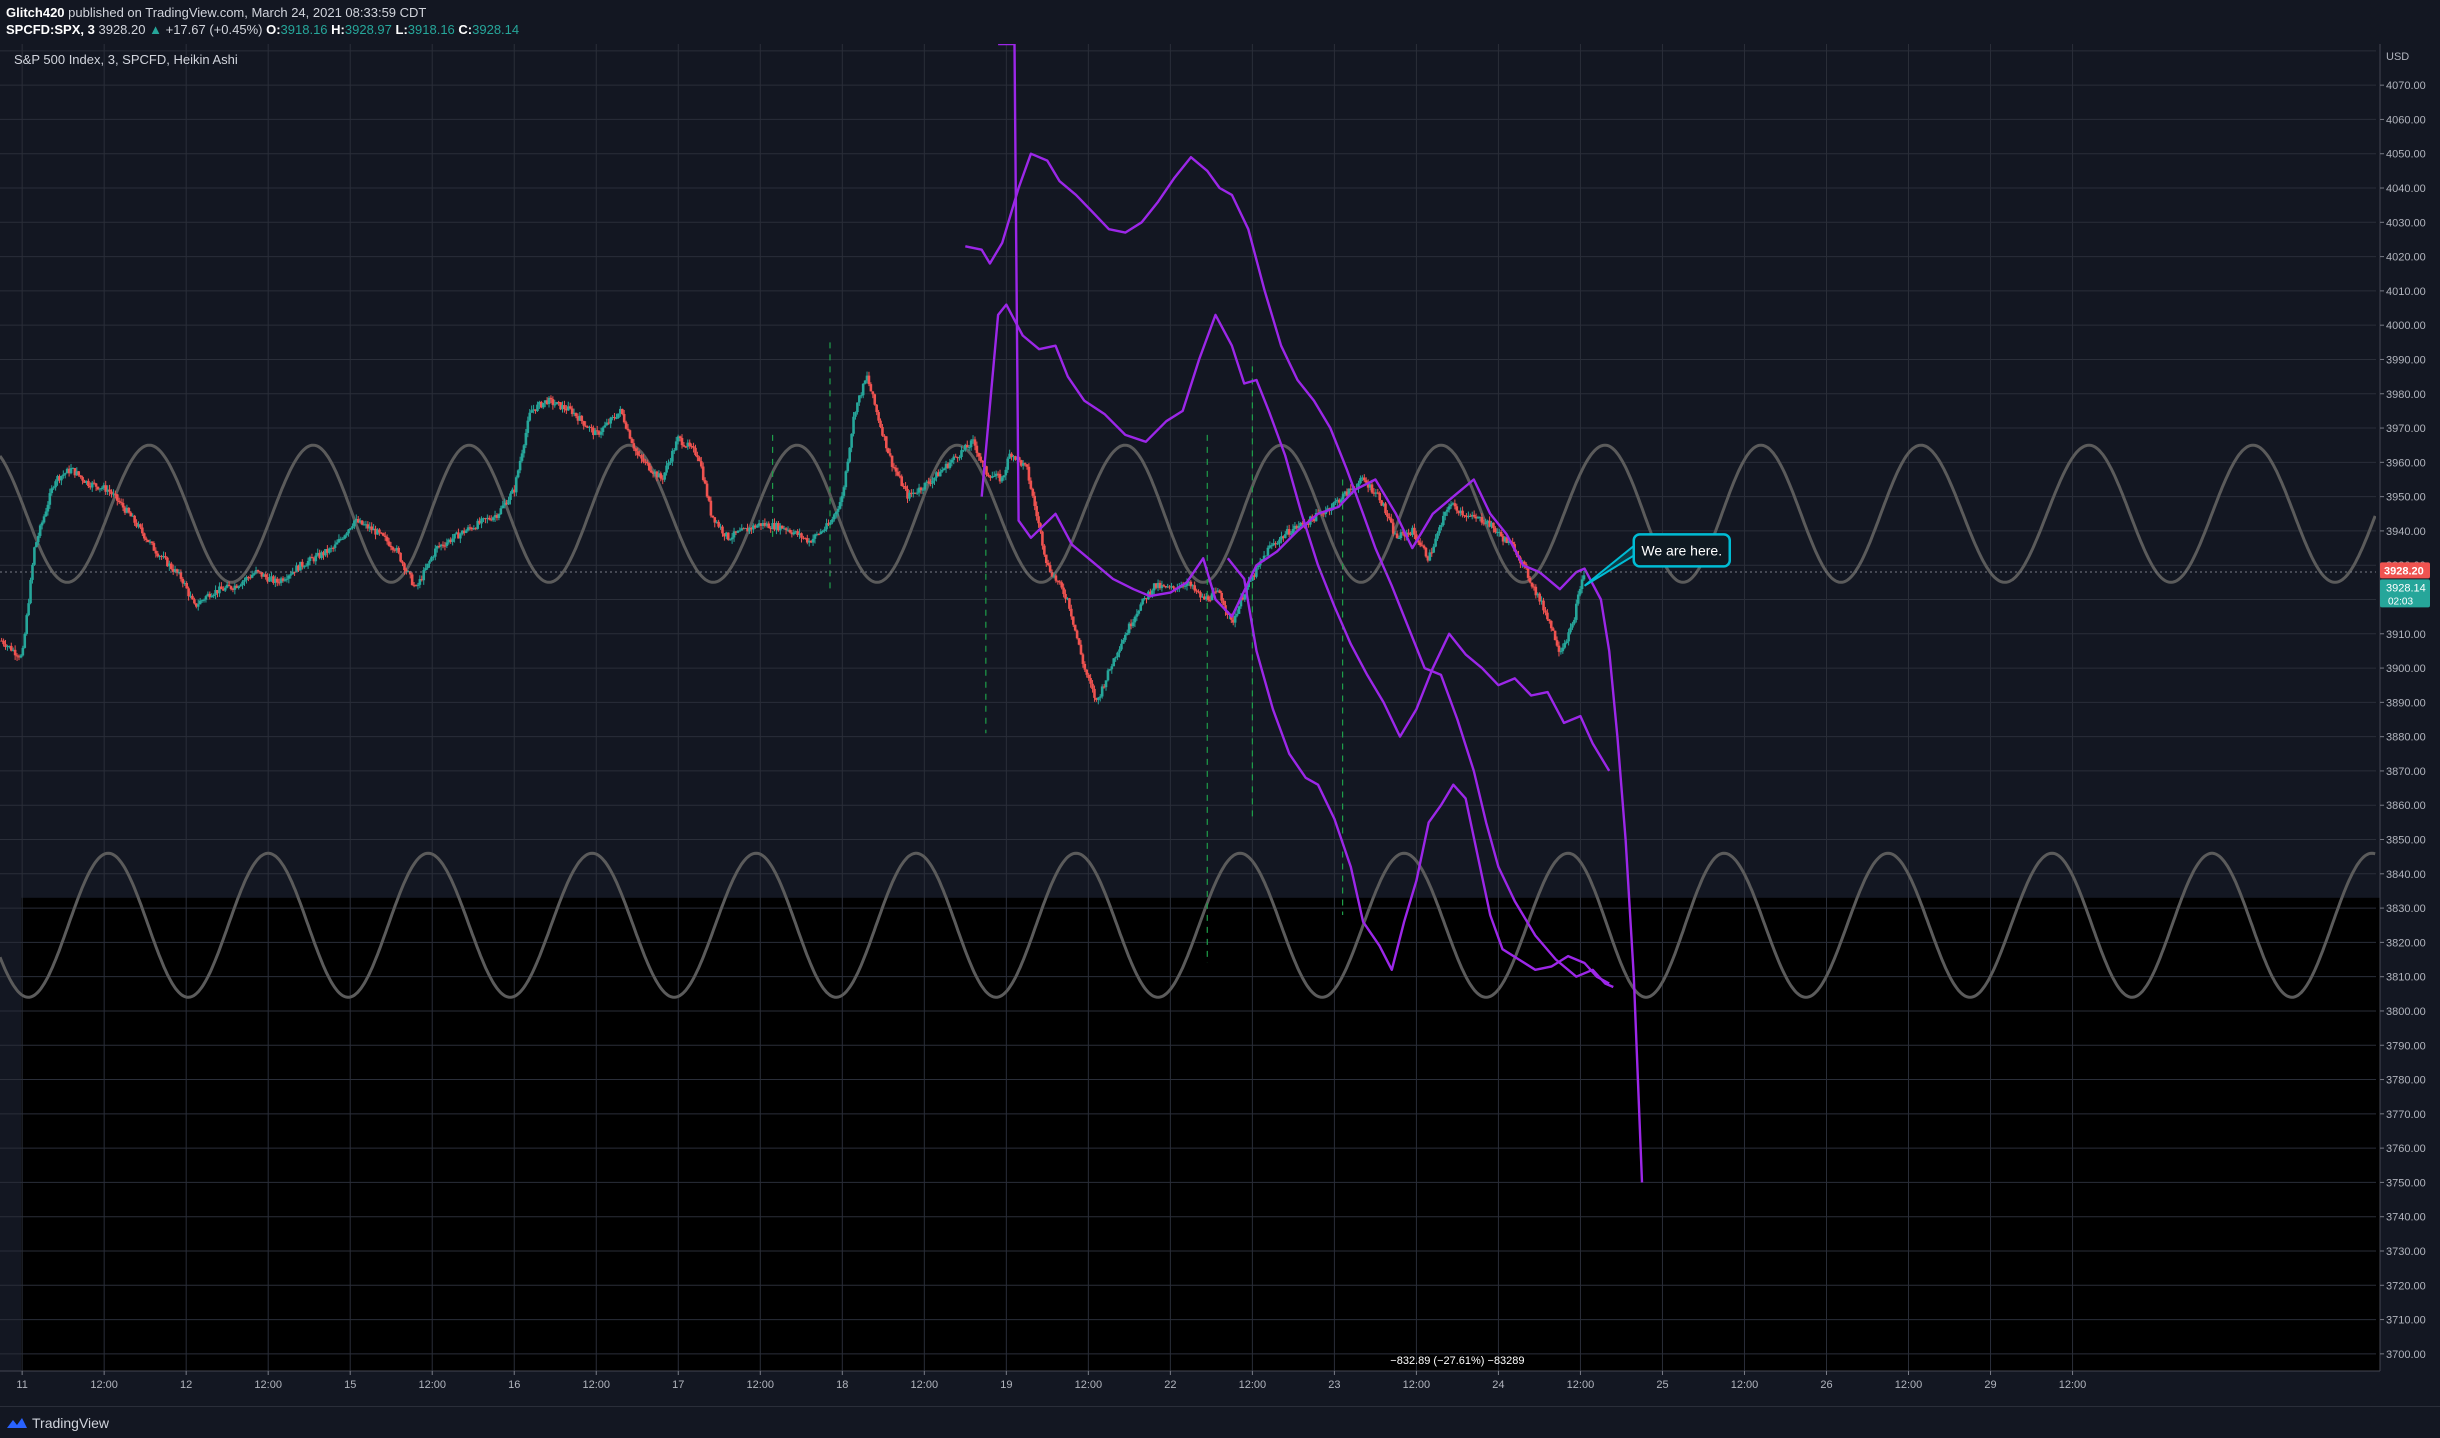  What do you see at coordinates (2404, 571) in the screenshot?
I see `current-price-label: 3928.20` at bounding box center [2404, 571].